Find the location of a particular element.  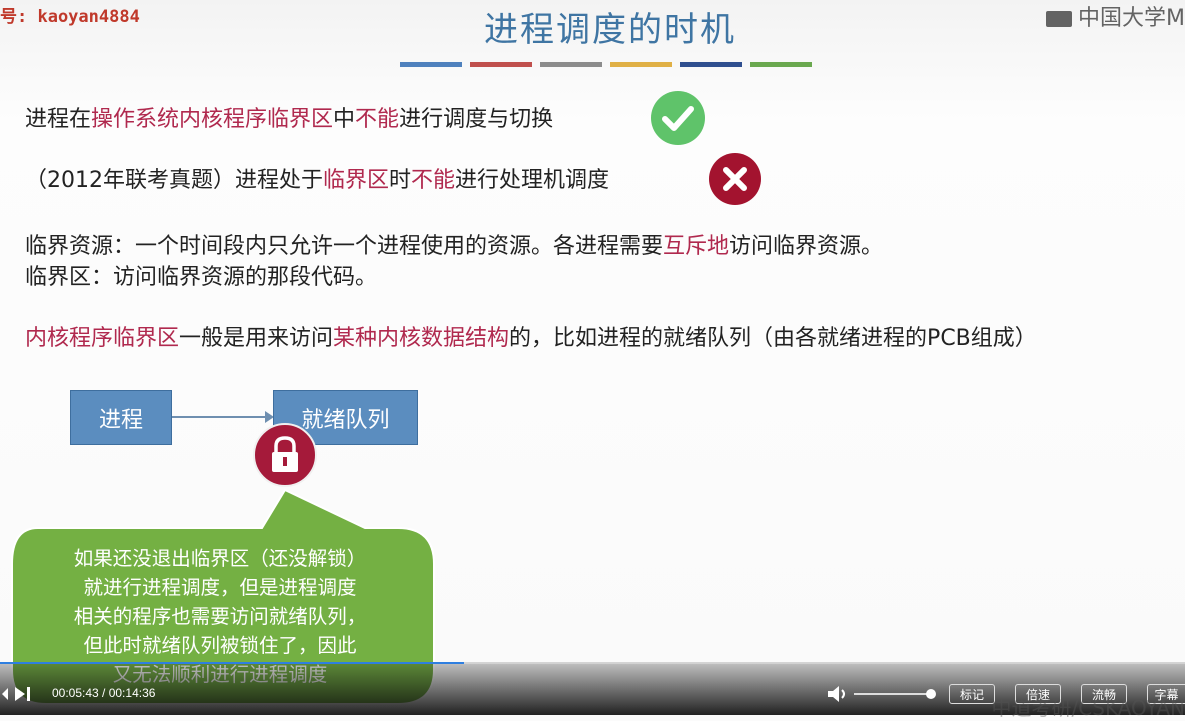

volume-icon is located at coordinates (839, 694).